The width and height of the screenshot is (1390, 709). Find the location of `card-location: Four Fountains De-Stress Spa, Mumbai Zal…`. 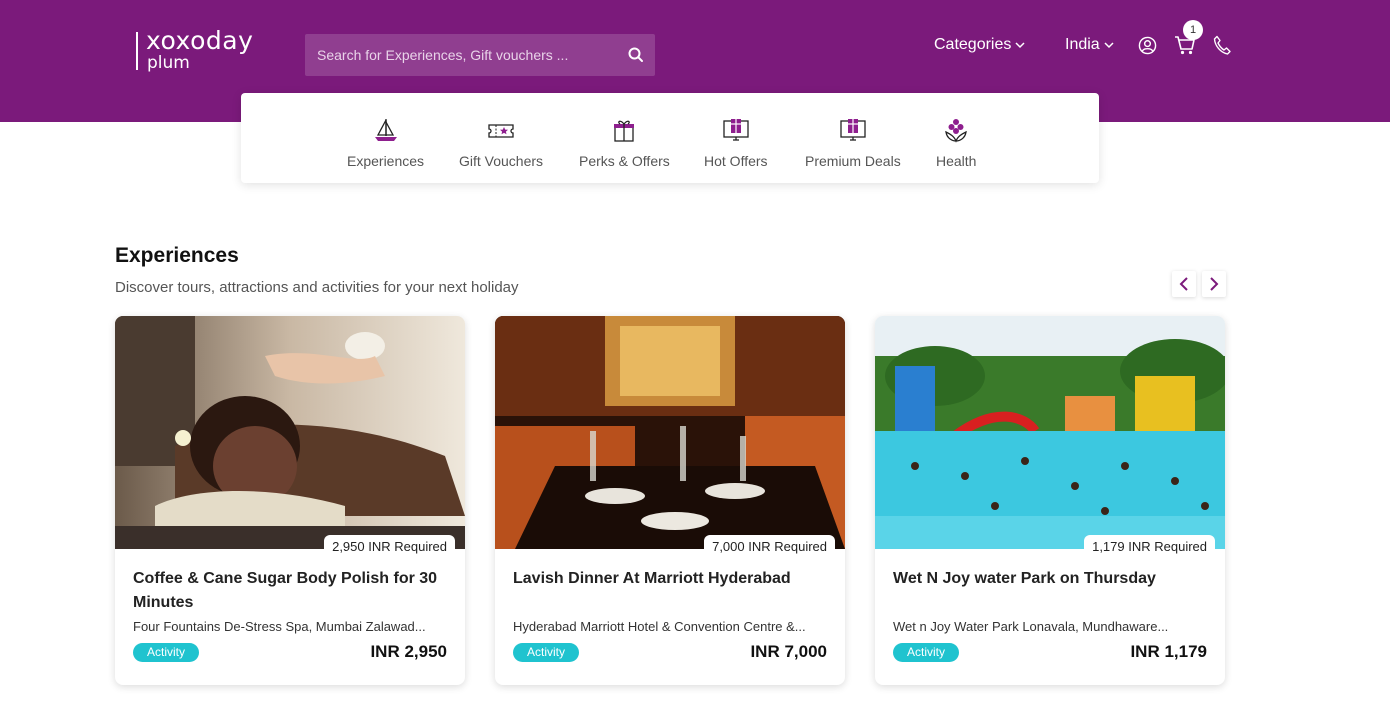

card-location: Four Fountains De-Stress Spa, Mumbai Zal… is located at coordinates (279, 626).